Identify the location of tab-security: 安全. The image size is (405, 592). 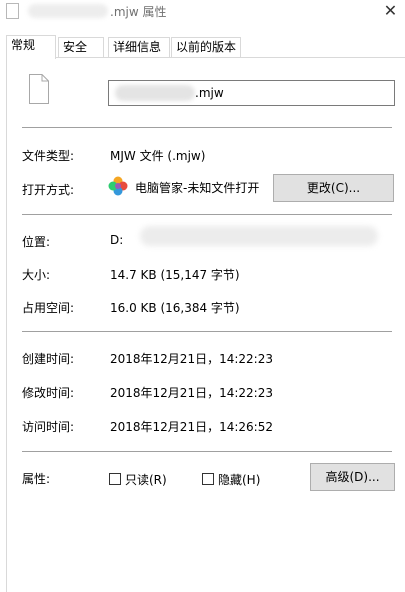
(81, 47).